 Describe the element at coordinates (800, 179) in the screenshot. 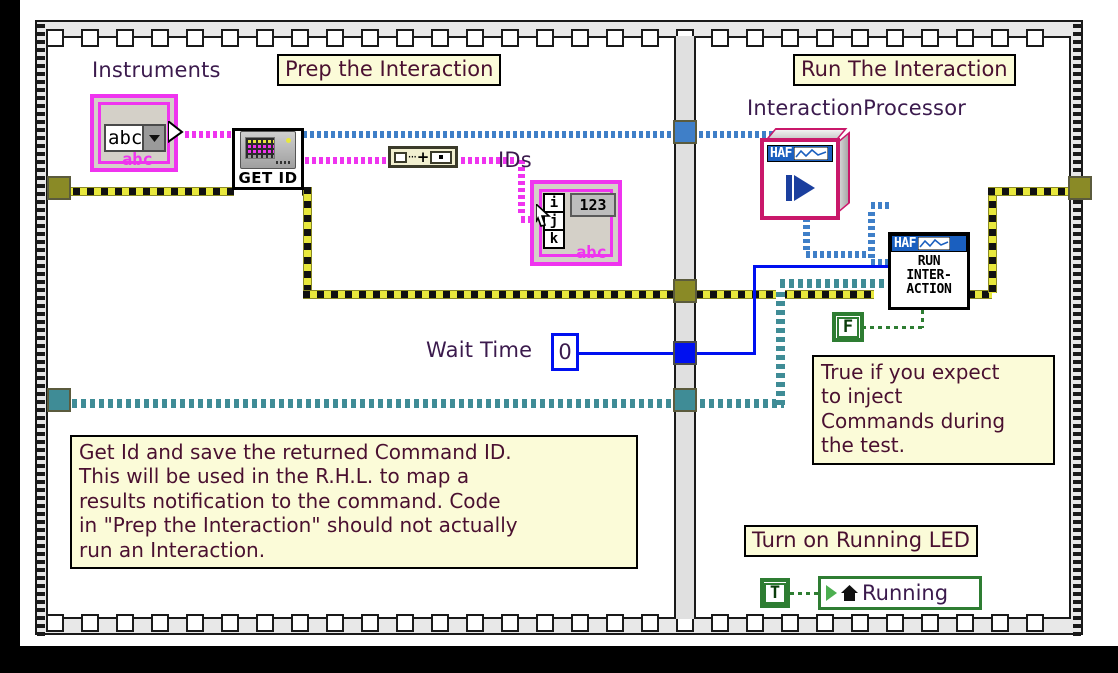

I see `class-icon-front-face: HAF` at that location.